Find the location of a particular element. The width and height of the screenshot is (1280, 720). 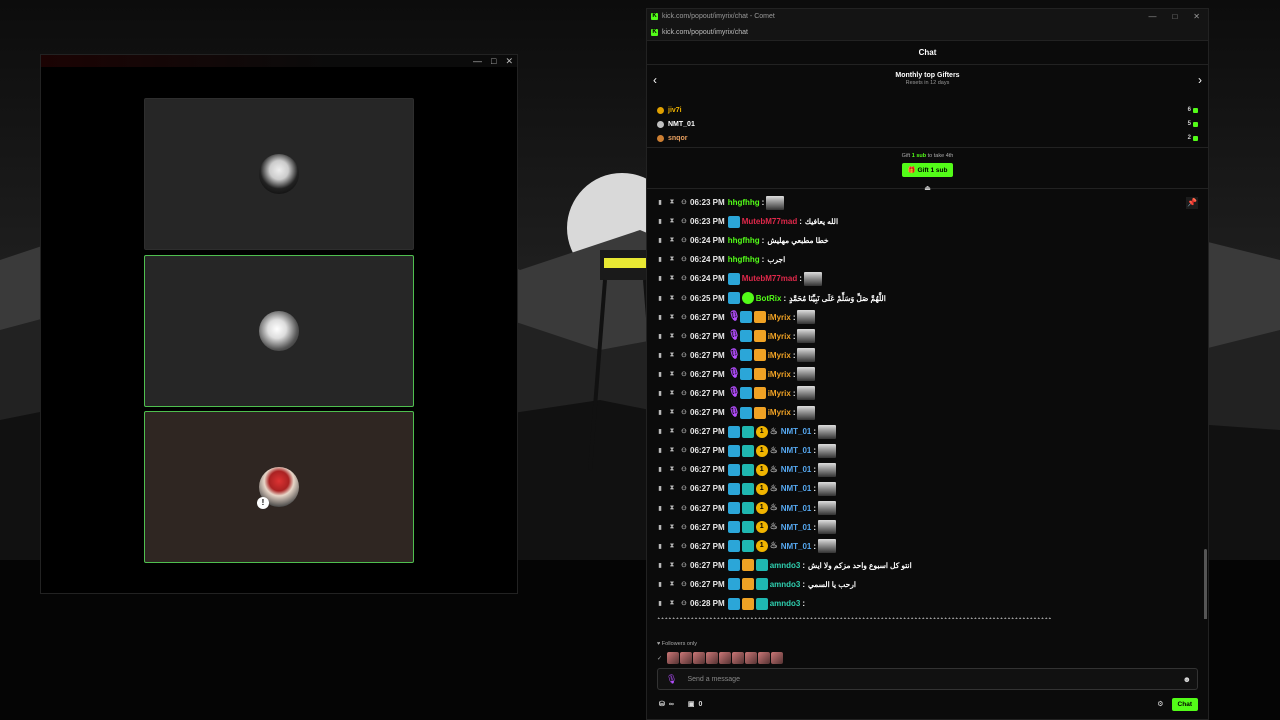

minimize-icon: — is located at coordinates (477, 61).